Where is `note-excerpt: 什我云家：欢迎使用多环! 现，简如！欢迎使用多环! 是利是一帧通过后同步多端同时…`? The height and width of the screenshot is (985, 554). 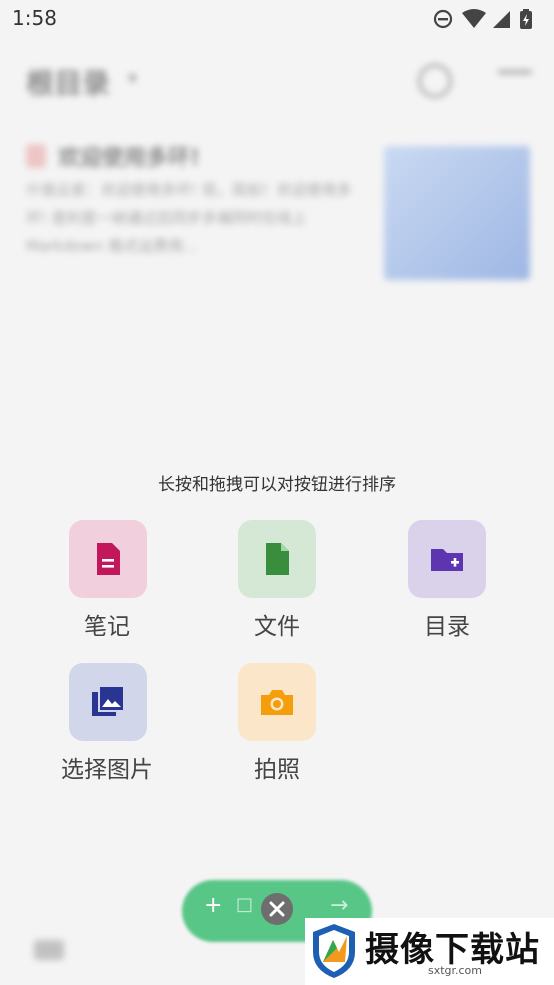 note-excerpt: 什我云家：欢迎使用多环! 现，简如！欢迎使用多环! 是利是一帧通过后同步多端同时… is located at coordinates (189, 218).